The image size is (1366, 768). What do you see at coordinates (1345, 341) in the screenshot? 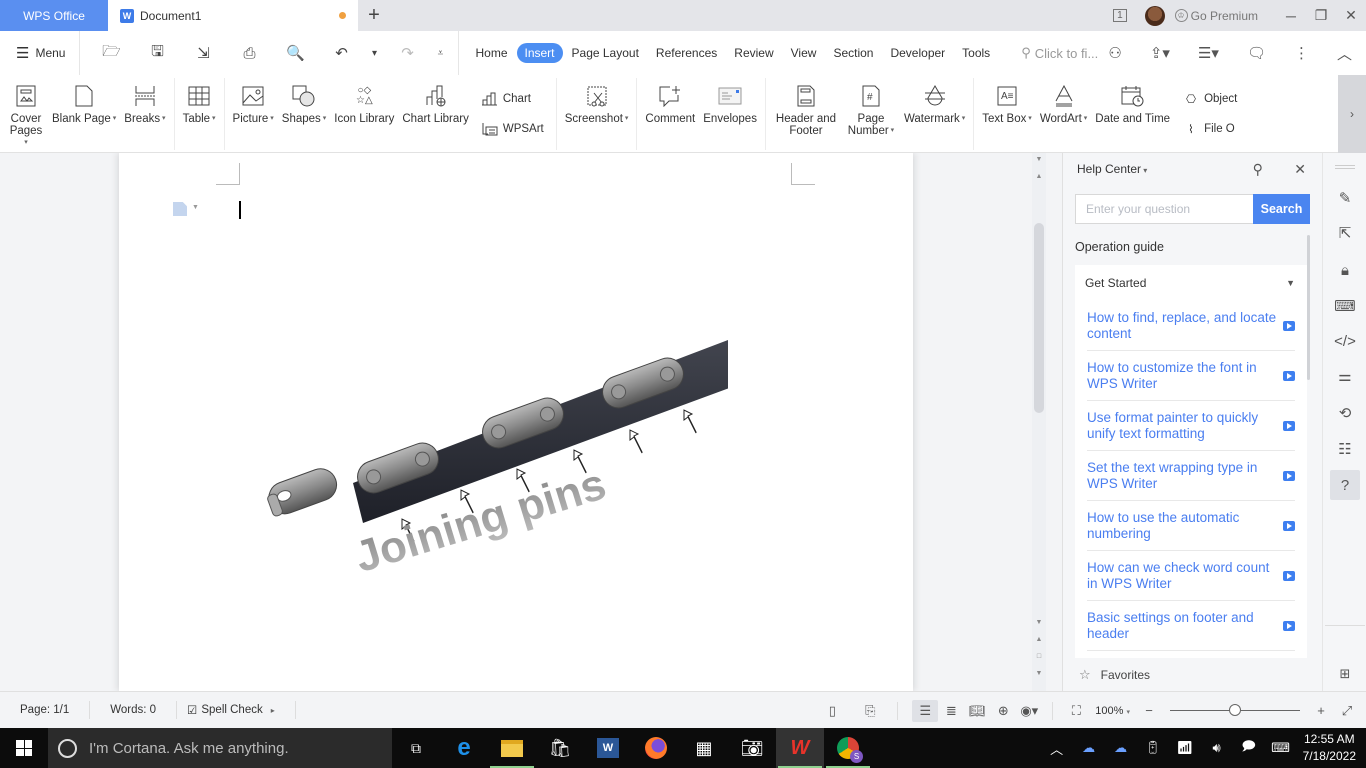
I see `code-icon: </>` at bounding box center [1345, 341].